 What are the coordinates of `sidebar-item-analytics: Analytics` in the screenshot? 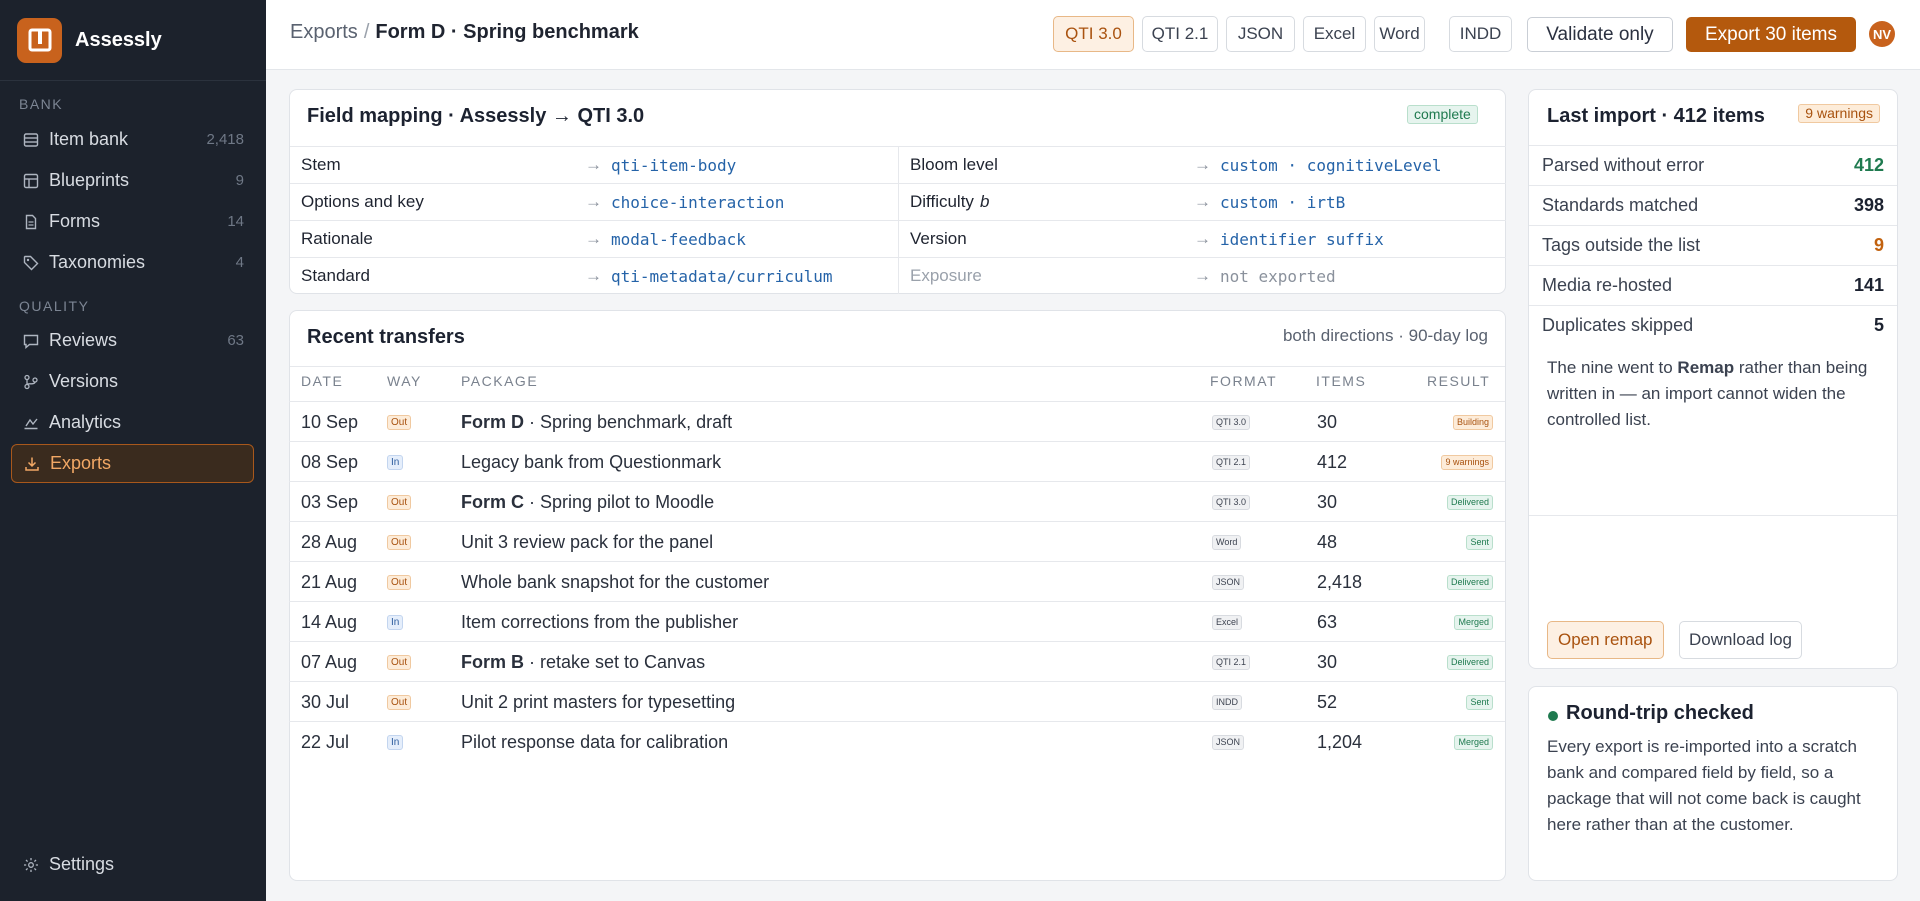 It's located at (132, 422).